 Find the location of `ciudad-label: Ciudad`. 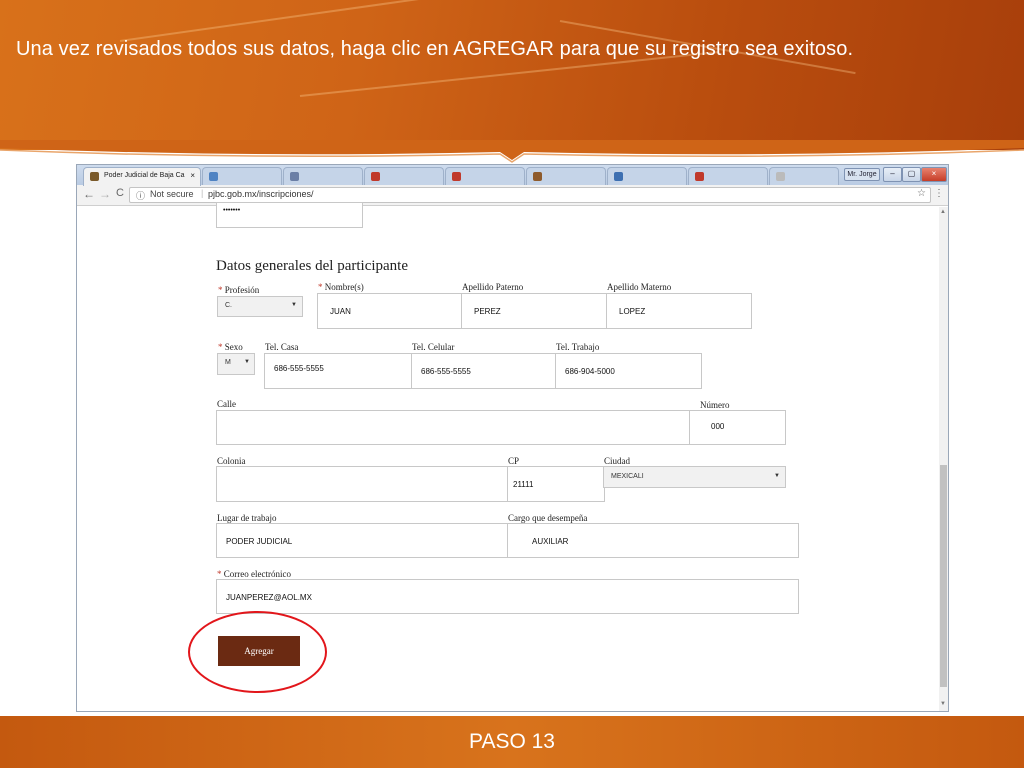

ciudad-label: Ciudad is located at coordinates (617, 461).